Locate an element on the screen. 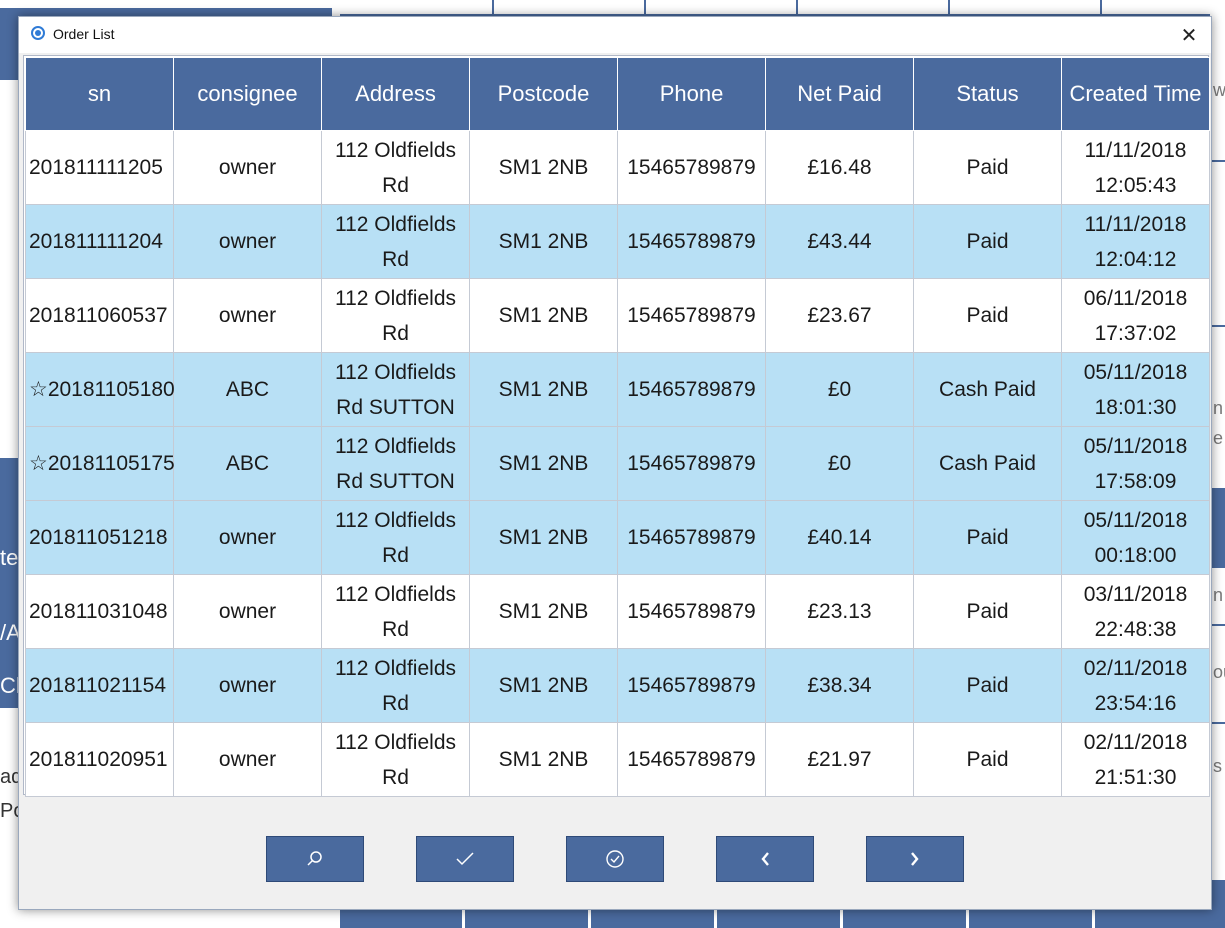 The height and width of the screenshot is (928, 1225). column-header-sn: sn is located at coordinates (99, 94).